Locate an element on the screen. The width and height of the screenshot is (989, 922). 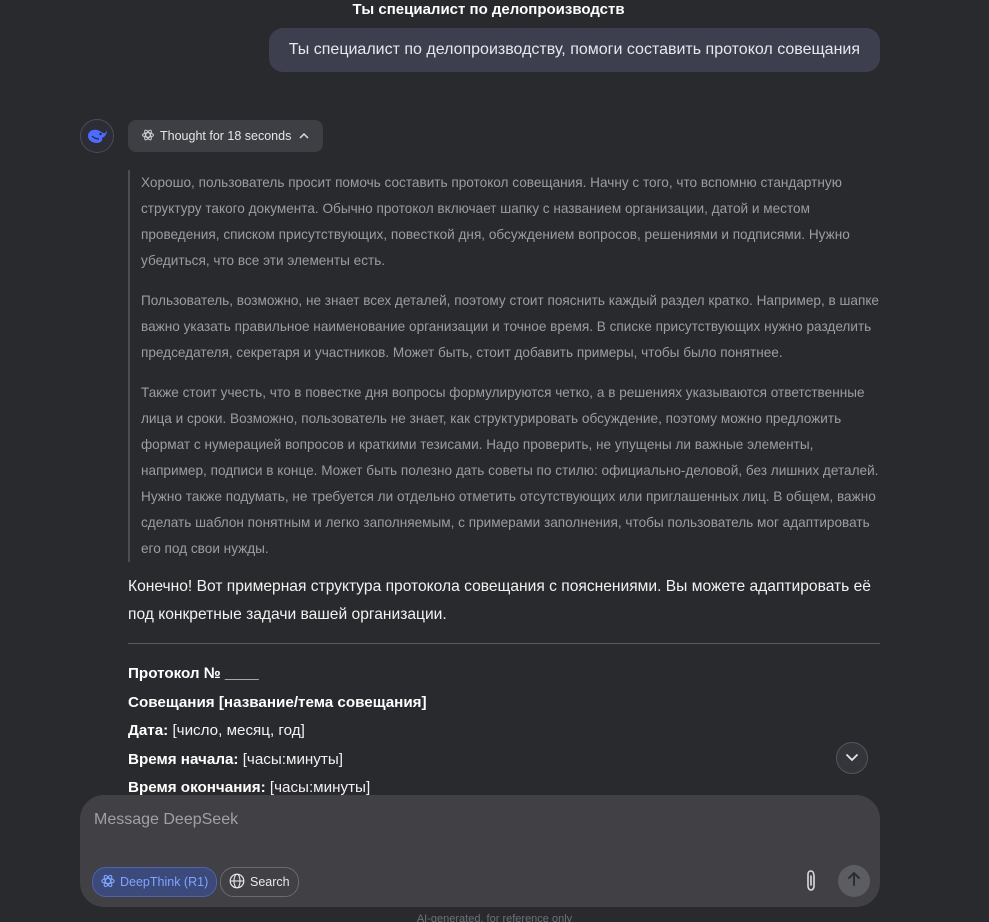
divider is located at coordinates (504, 643).